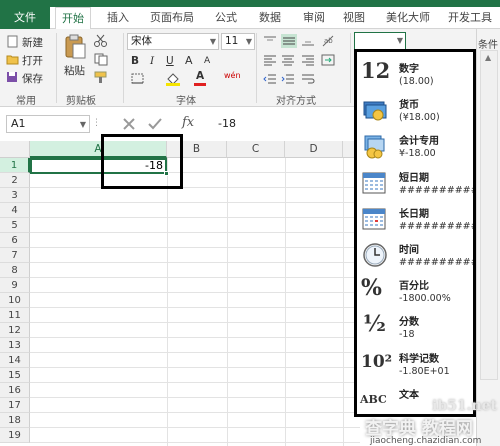  What do you see at coordinates (256, 149) in the screenshot?
I see `column-header-c: C` at bounding box center [256, 149].